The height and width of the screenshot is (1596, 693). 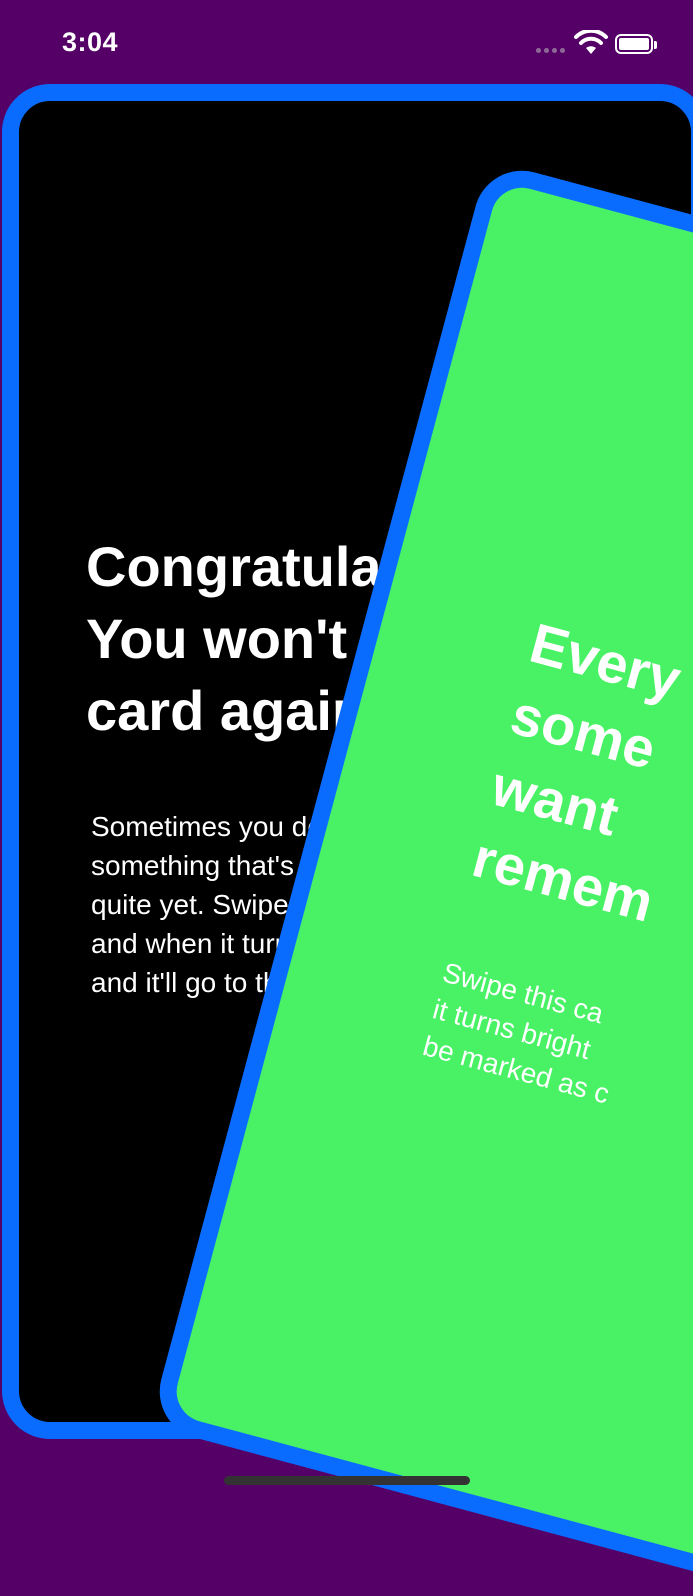 What do you see at coordinates (90, 42) in the screenshot?
I see `status-time: 3:04` at bounding box center [90, 42].